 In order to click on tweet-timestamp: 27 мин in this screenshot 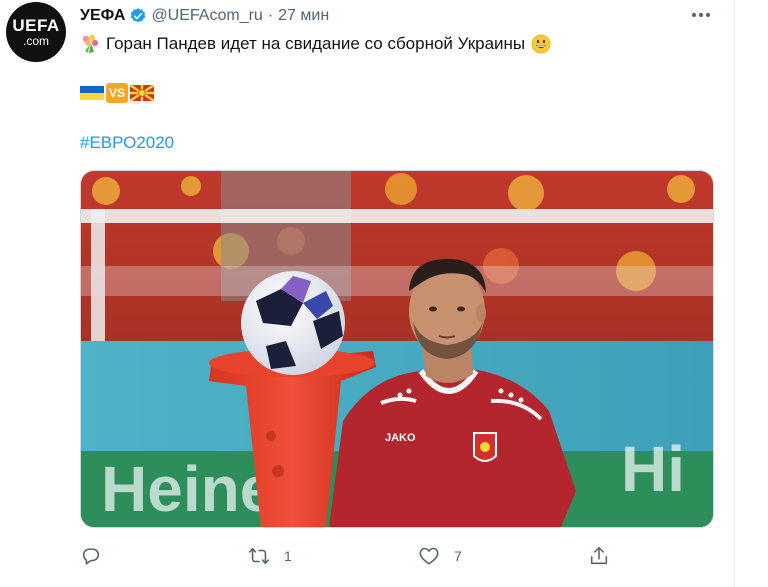, I will do `click(303, 16)`.